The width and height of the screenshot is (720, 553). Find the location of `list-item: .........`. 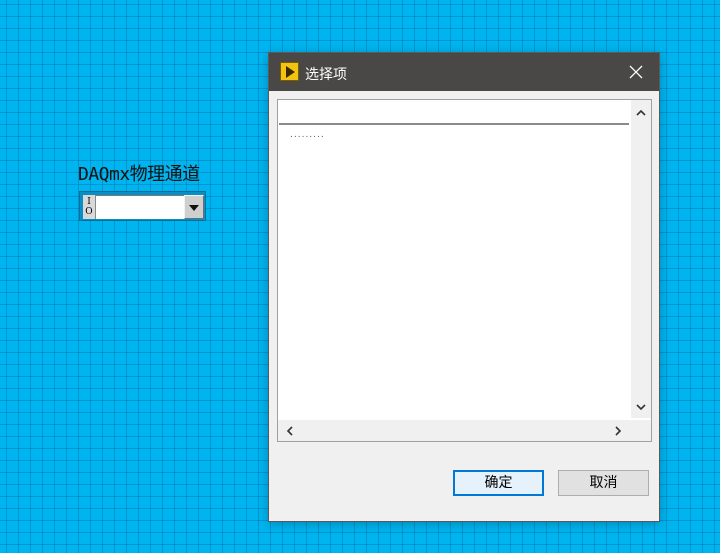

list-item: ......... is located at coordinates (307, 135).